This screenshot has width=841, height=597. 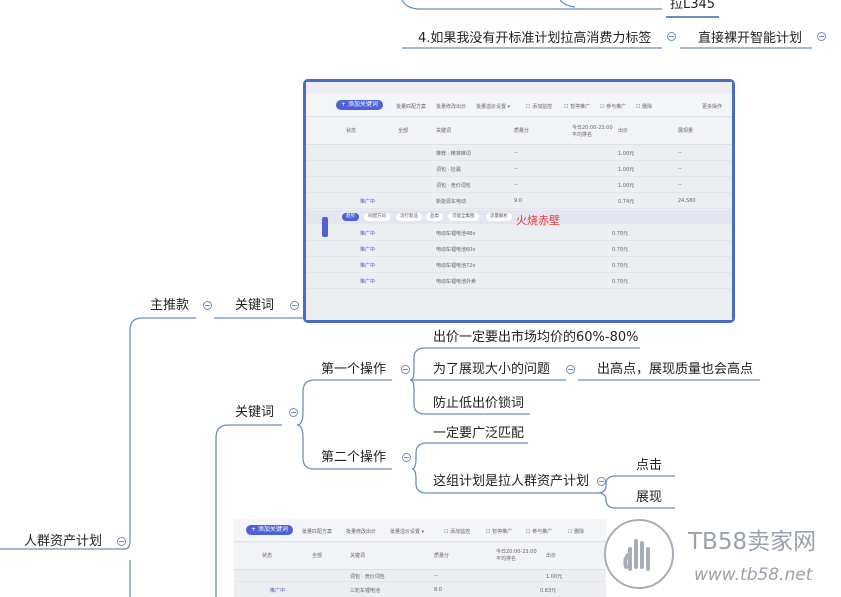 I want to click on table-row-keyword: 词包 · 捡漏, so click(x=448, y=170).